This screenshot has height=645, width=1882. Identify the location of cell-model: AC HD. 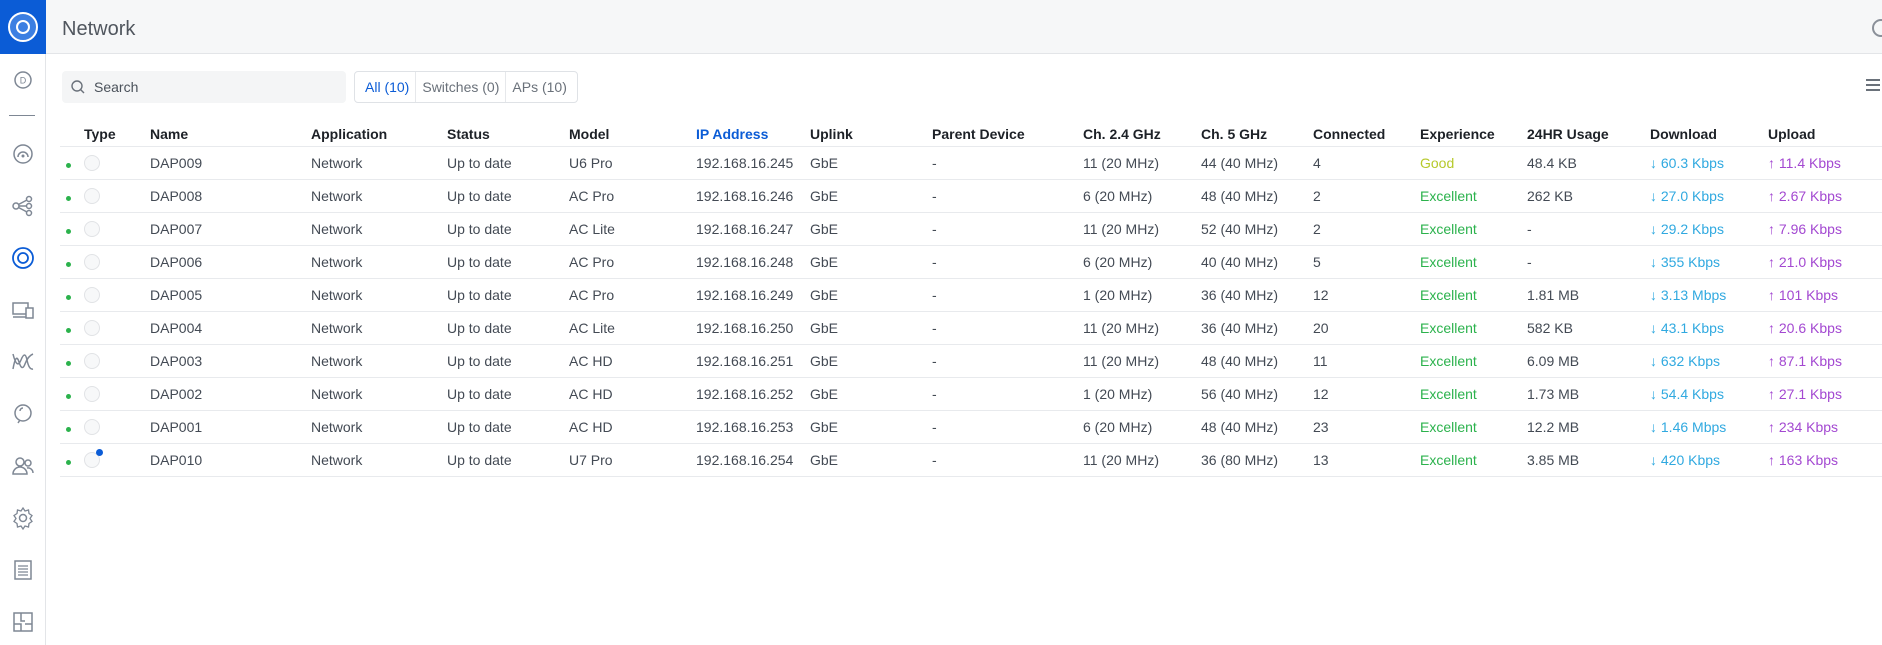
(632, 427).